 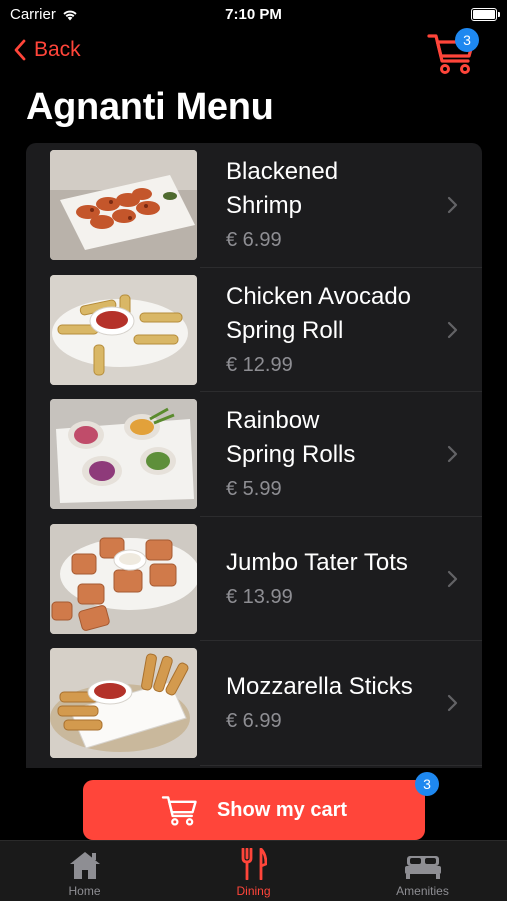 I want to click on menu-item-blackened-shrimp: Blackened Shrimp € 6.99, so click(x=254, y=205).